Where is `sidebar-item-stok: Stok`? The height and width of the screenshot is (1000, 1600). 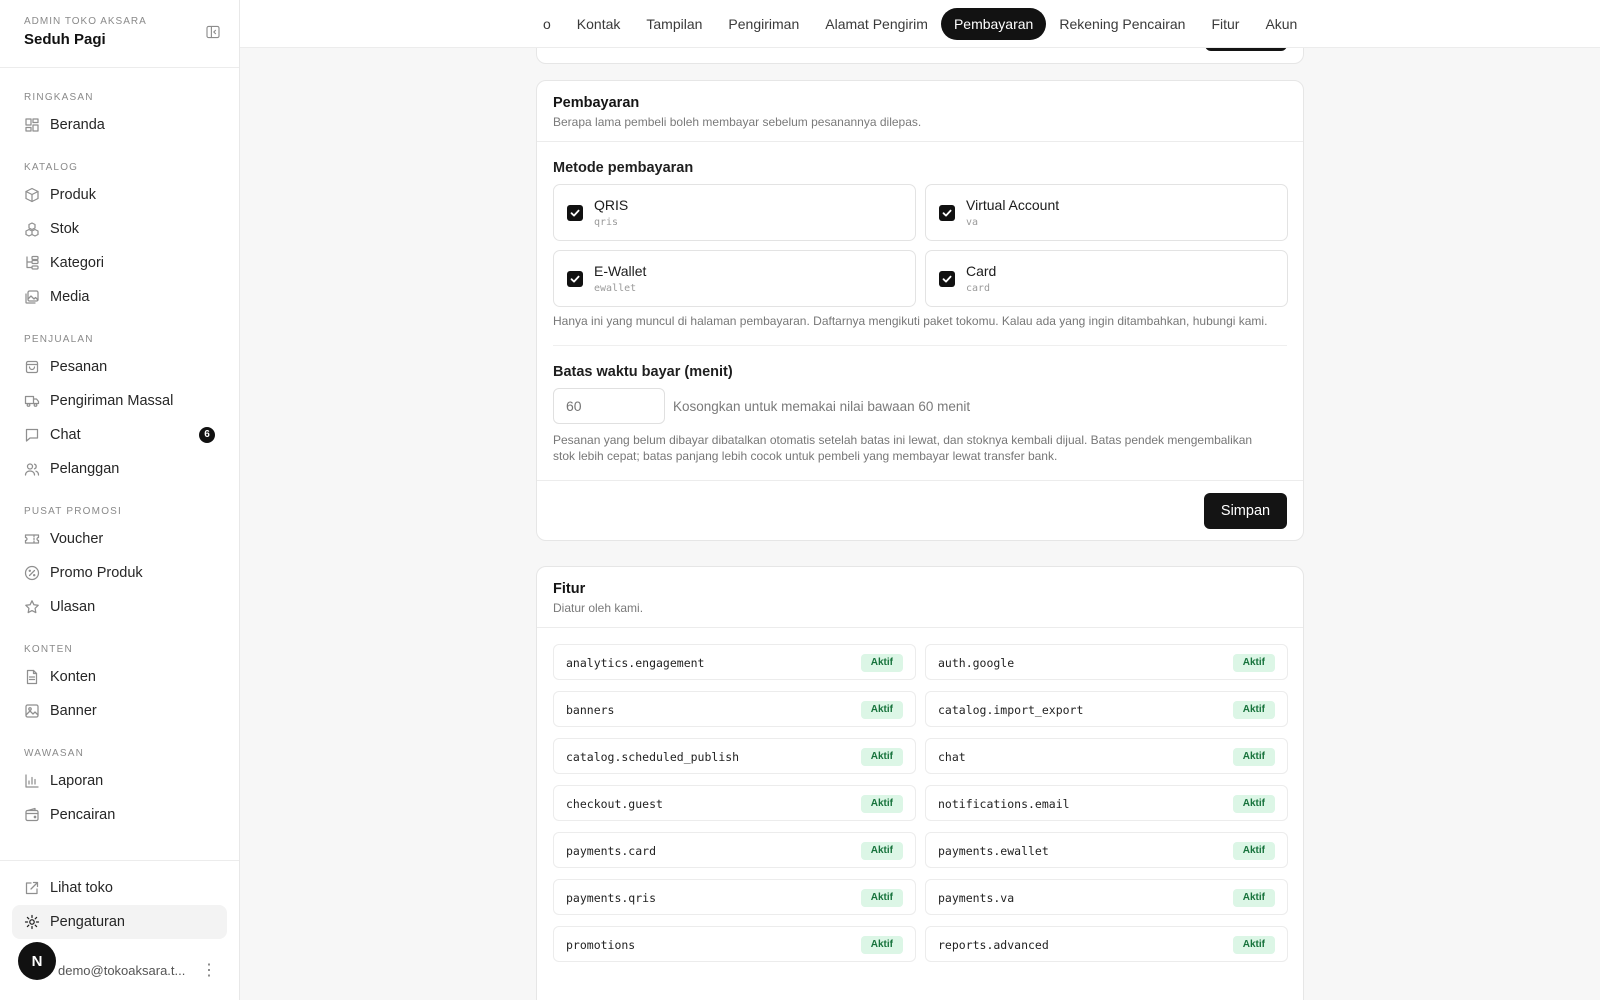 sidebar-item-stok: Stok is located at coordinates (119, 229).